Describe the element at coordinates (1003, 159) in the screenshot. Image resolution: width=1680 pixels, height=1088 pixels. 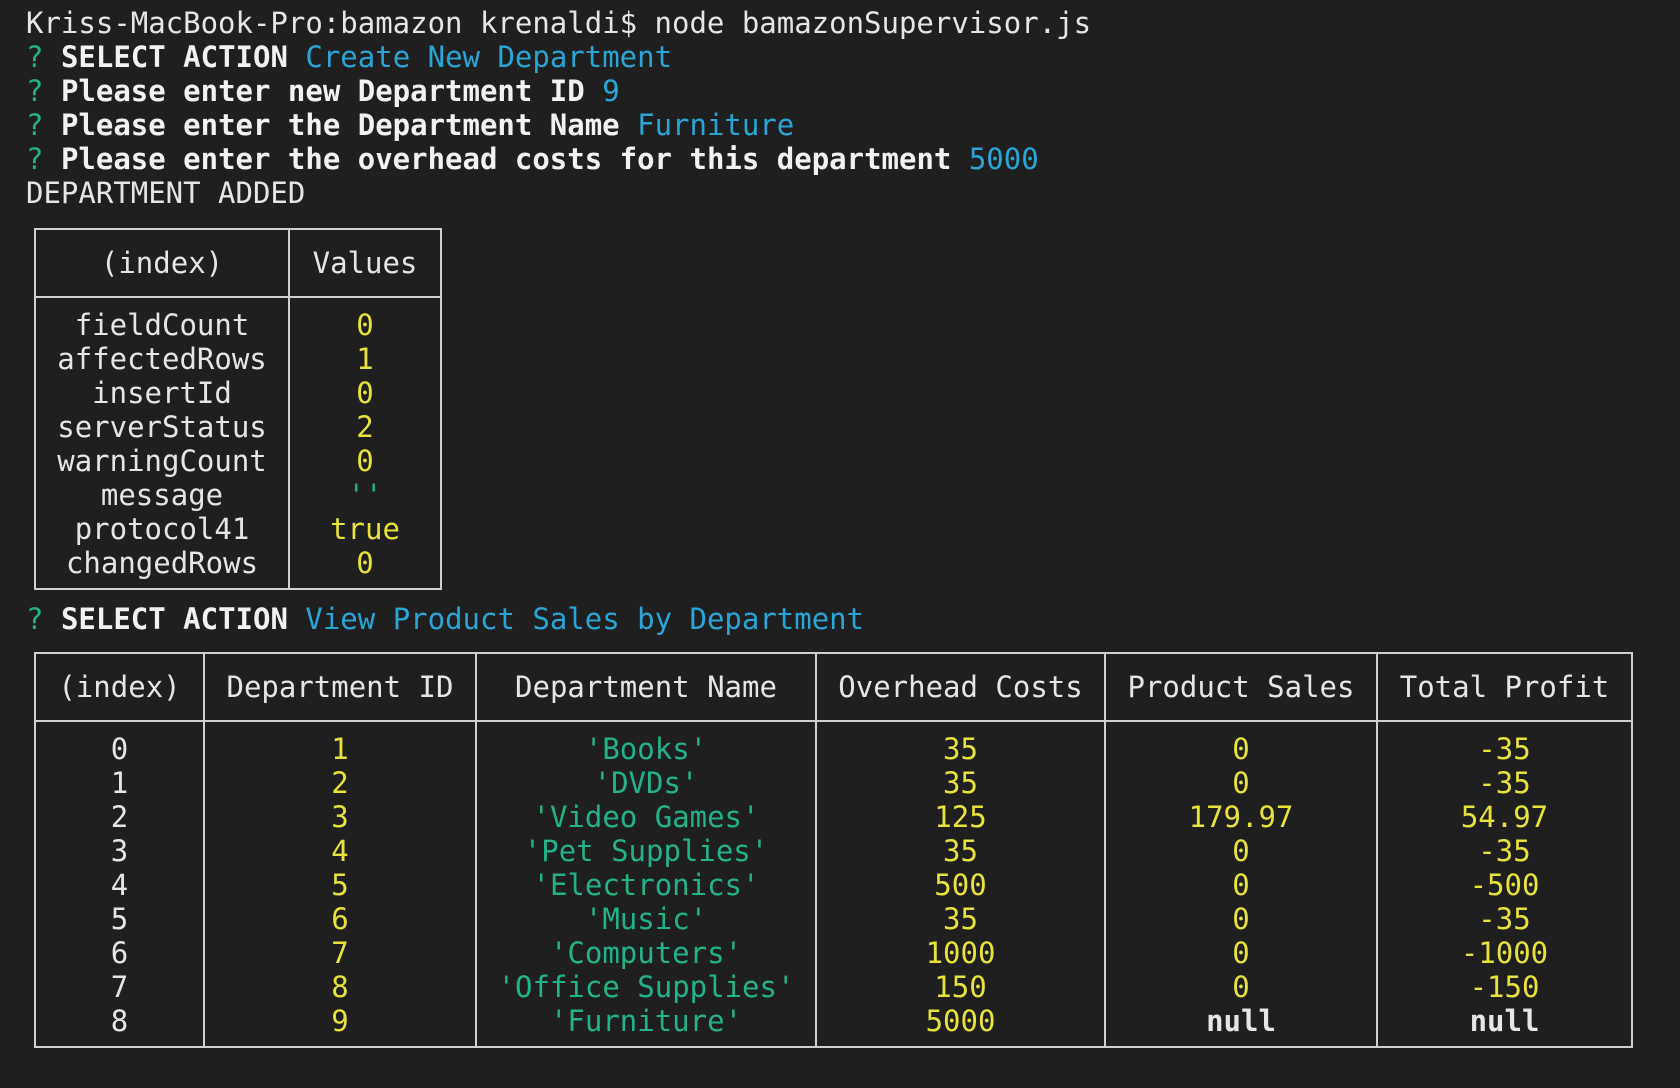
I see `prompt-answer: 5000` at that location.